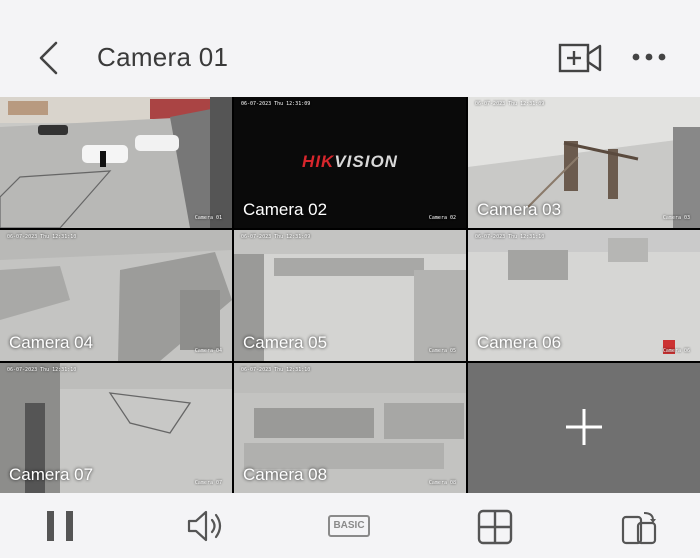 The height and width of the screenshot is (558, 700). I want to click on plus-icon, so click(584, 427).